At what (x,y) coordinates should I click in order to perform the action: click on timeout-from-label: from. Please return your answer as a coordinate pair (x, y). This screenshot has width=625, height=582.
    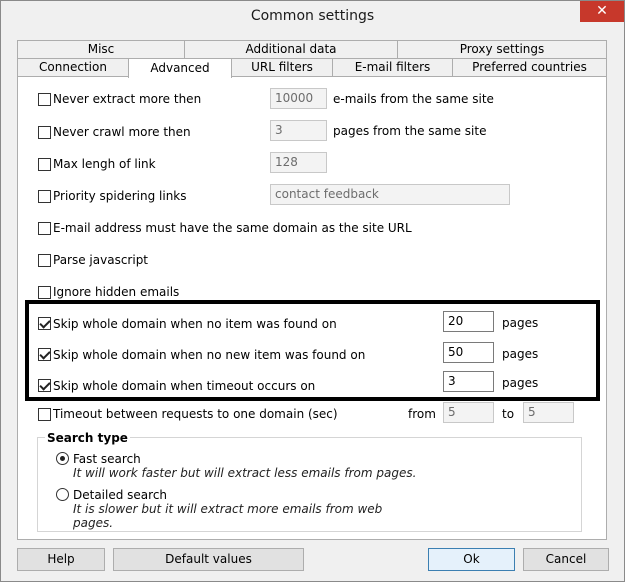
    Looking at the image, I should click on (422, 414).